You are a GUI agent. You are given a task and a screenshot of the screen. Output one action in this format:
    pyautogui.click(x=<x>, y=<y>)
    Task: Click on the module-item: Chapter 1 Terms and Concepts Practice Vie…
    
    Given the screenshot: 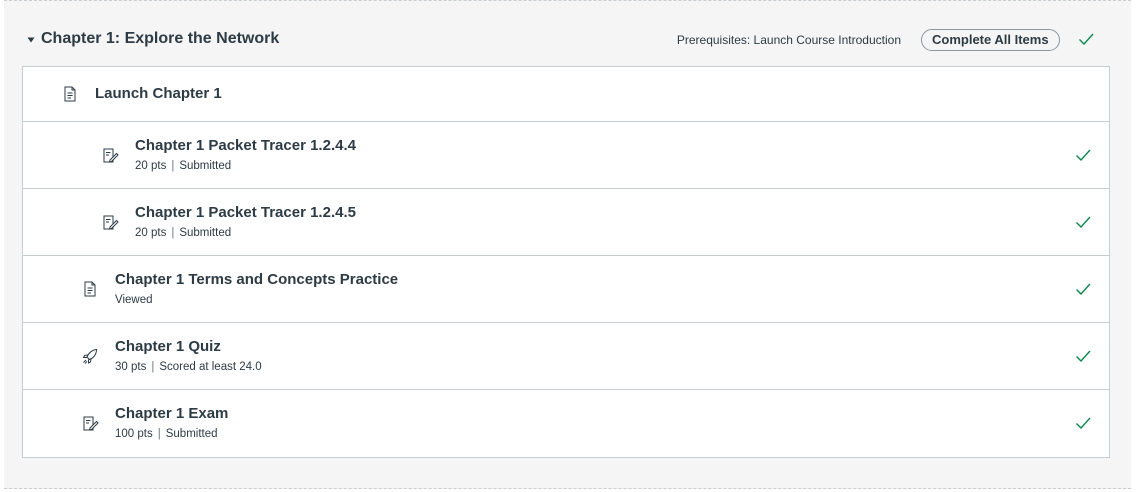 What is the action you would take?
    pyautogui.click(x=566, y=289)
    